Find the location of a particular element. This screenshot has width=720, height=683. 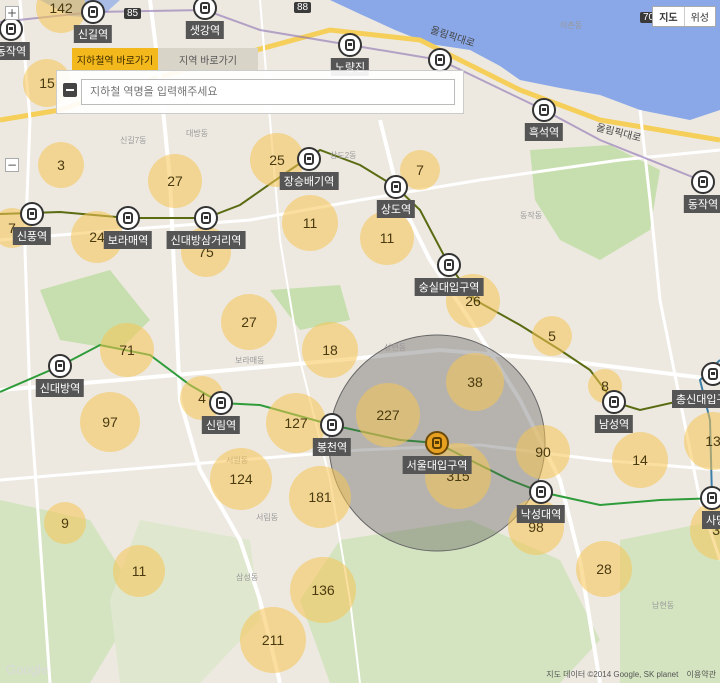

area-label: 동작동 is located at coordinates (531, 215).